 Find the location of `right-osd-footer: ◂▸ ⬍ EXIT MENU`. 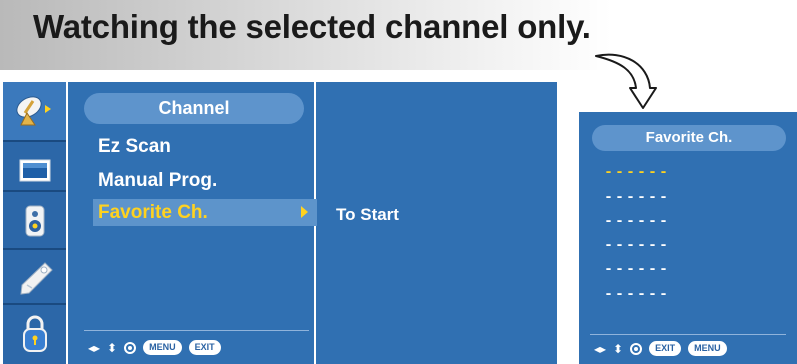

right-osd-footer: ◂▸ ⬍ EXIT MENU is located at coordinates (660, 348).